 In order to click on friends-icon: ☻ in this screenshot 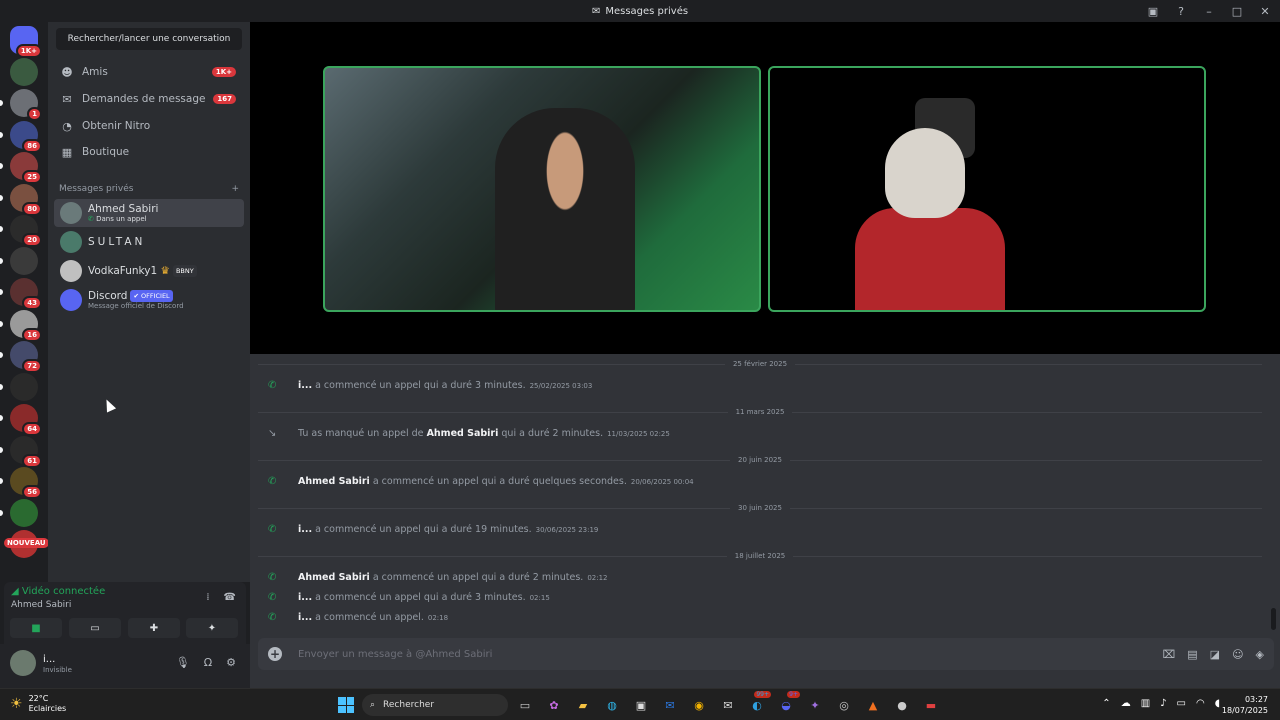, I will do `click(67, 72)`.